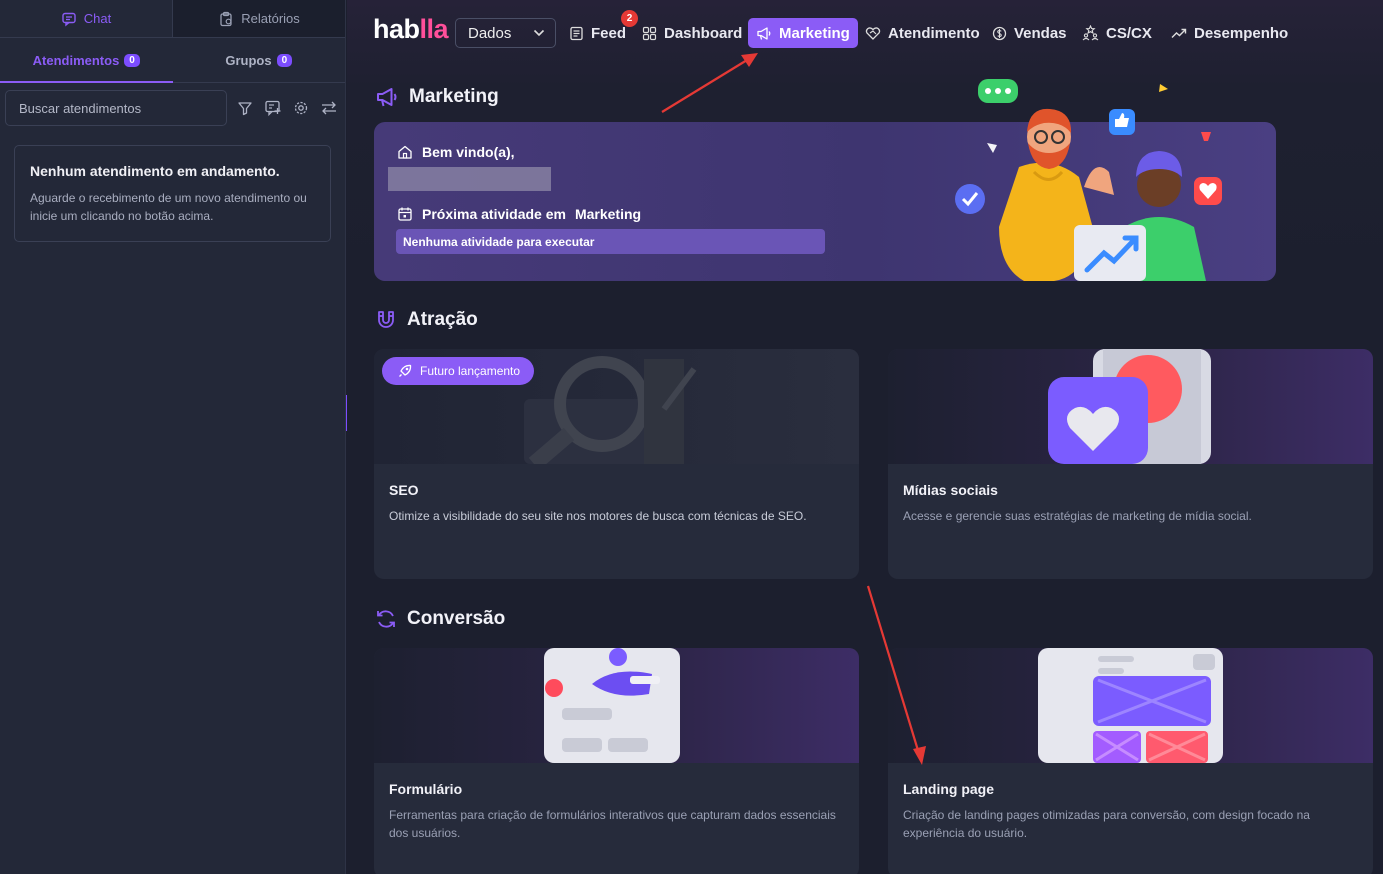 The image size is (1383, 874). Describe the element at coordinates (386, 319) in the screenshot. I see `magnet-icon` at that location.